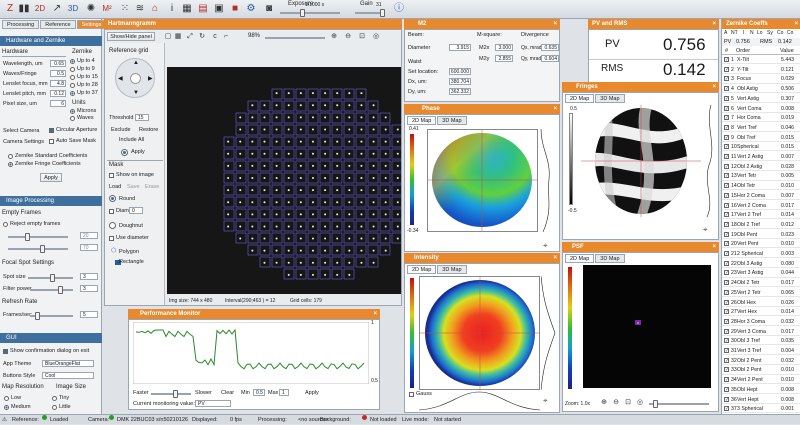  What do you see at coordinates (761, 283) in the screenshot?
I see `table-row: ✓ 24 Obl 2 Tetr 0.017` at bounding box center [761, 283].